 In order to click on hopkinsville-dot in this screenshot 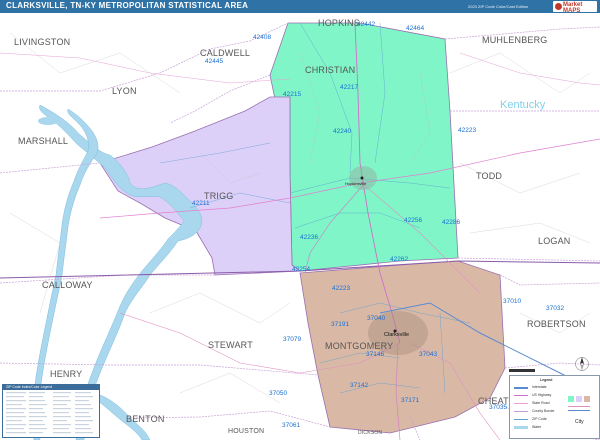, I will do `click(362, 178)`.